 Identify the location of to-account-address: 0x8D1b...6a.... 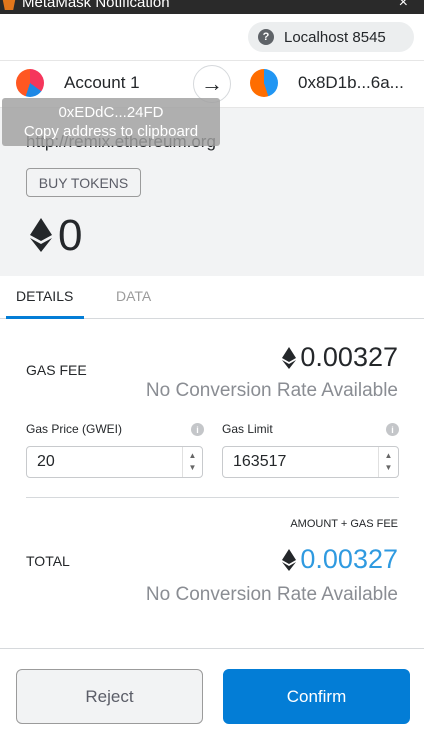
(351, 83).